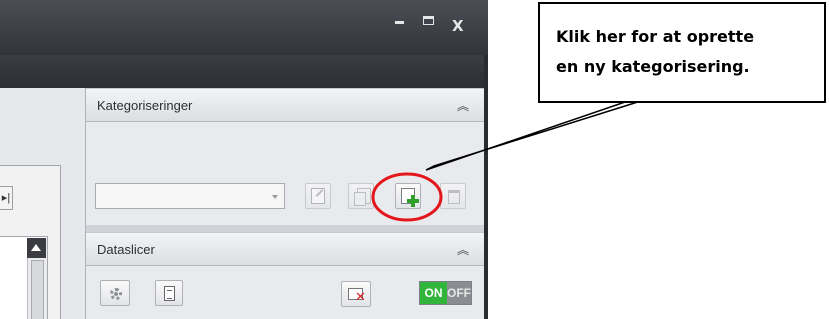 The height and width of the screenshot is (319, 829). What do you see at coordinates (533, 135) in the screenshot?
I see `callout-pointer` at bounding box center [533, 135].